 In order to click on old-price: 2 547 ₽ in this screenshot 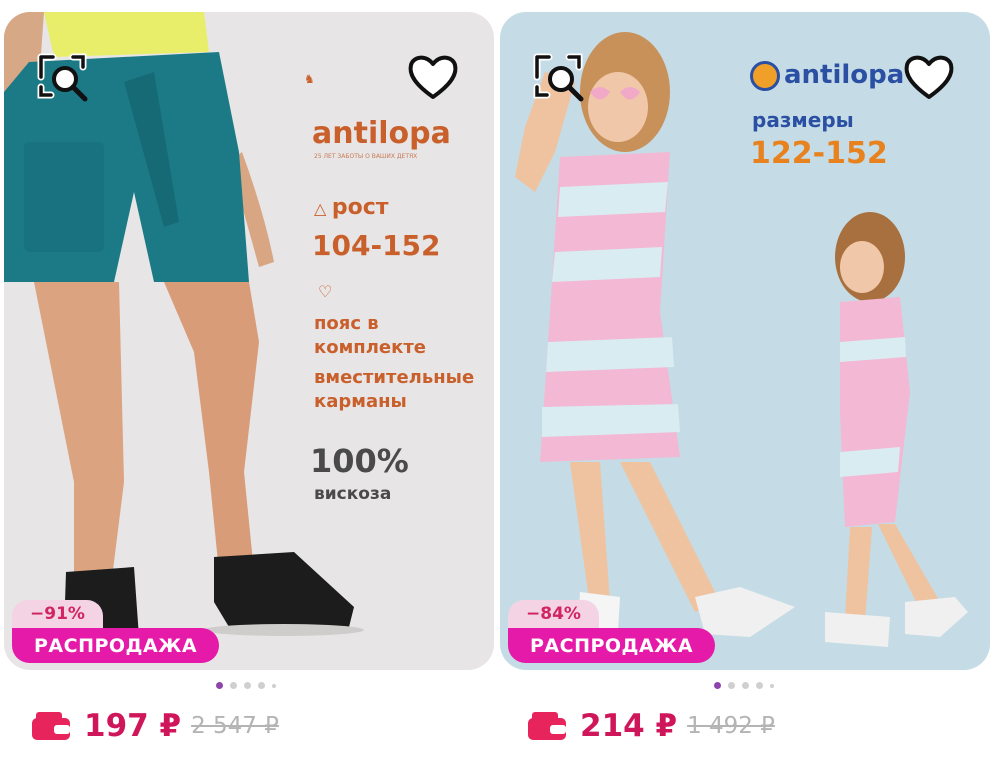, I will do `click(235, 726)`.